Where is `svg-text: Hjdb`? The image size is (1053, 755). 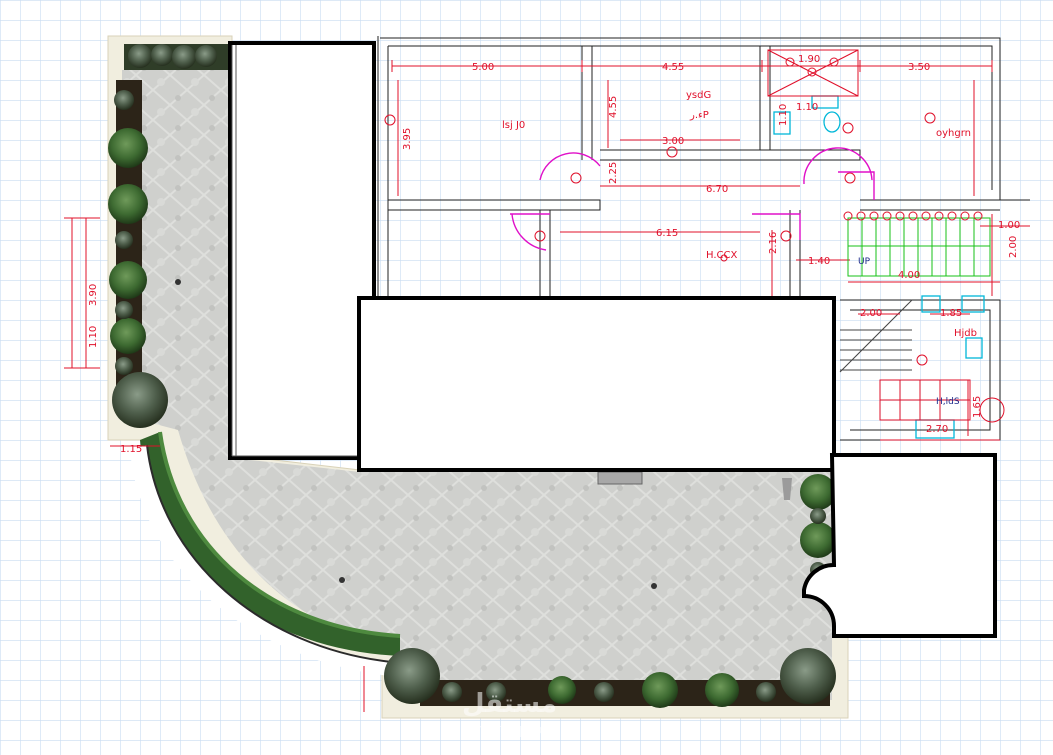 svg-text: Hjdb is located at coordinates (965, 333).